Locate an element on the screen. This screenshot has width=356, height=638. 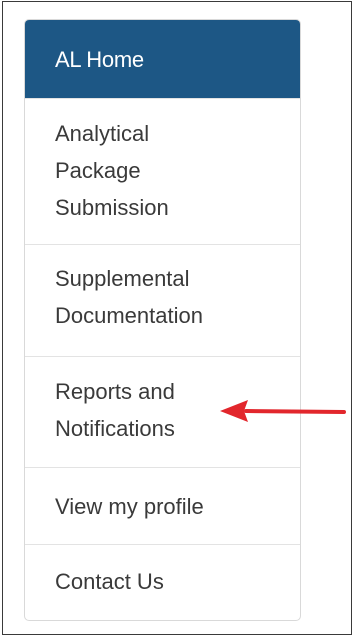
sidebar-item-label: Analytical Package Submission is located at coordinates (112, 170).